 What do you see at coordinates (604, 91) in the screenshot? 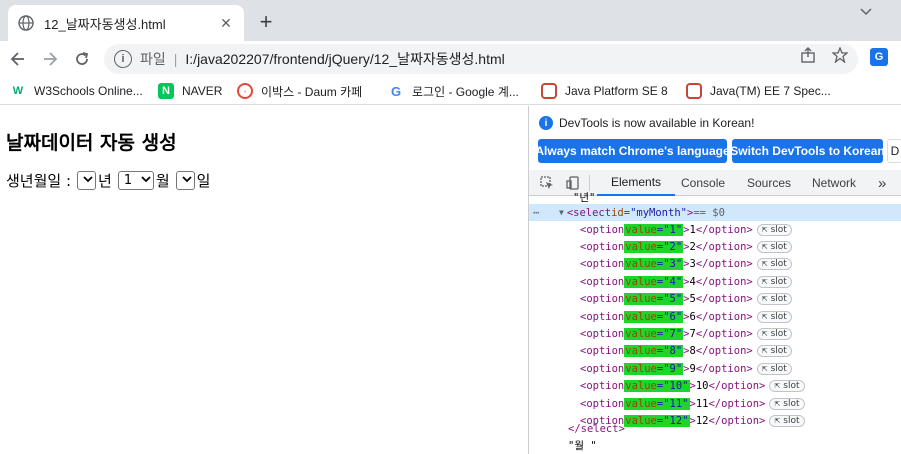
I see `bookmark-item-java-se: Java Platform SE 8` at bounding box center [604, 91].